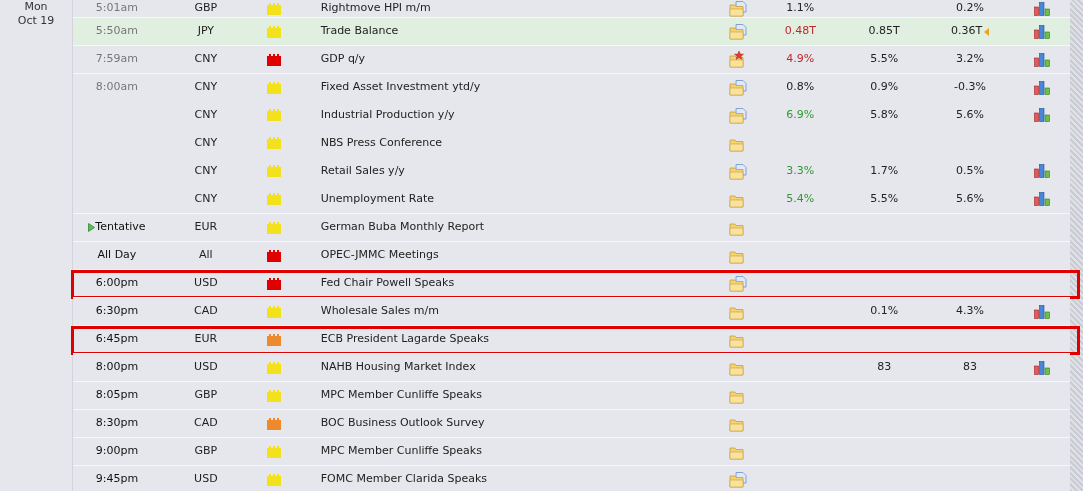  What do you see at coordinates (377, 198) in the screenshot?
I see `event-name: Unemployment Rate` at bounding box center [377, 198].